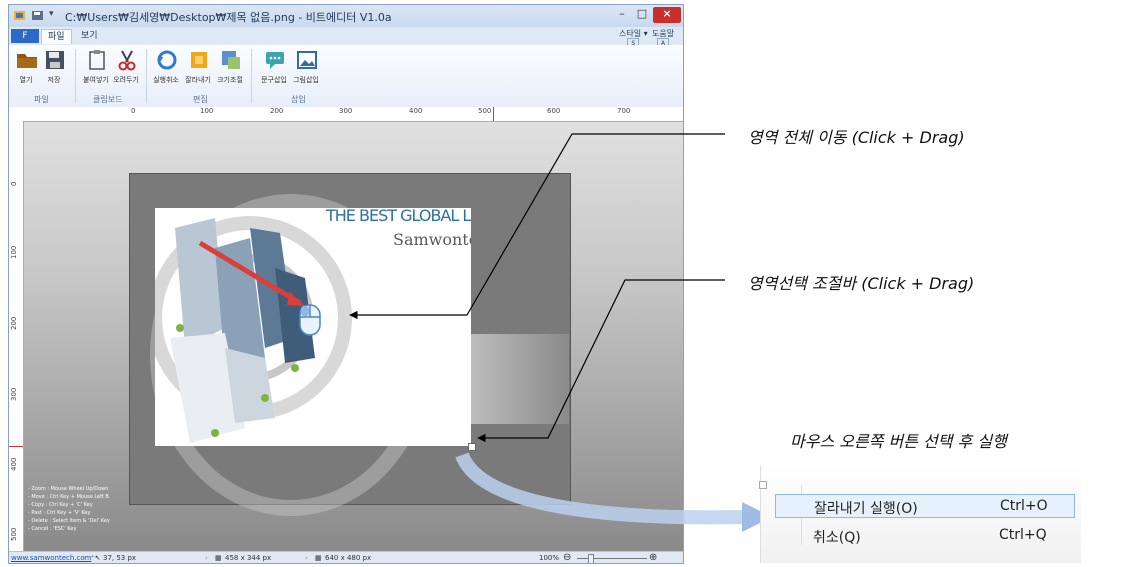 The width and height of the screenshot is (1131, 567). What do you see at coordinates (866, 509) in the screenshot?
I see `context-item-crop-label: 잘라내기 실행(O)` at bounding box center [866, 509].